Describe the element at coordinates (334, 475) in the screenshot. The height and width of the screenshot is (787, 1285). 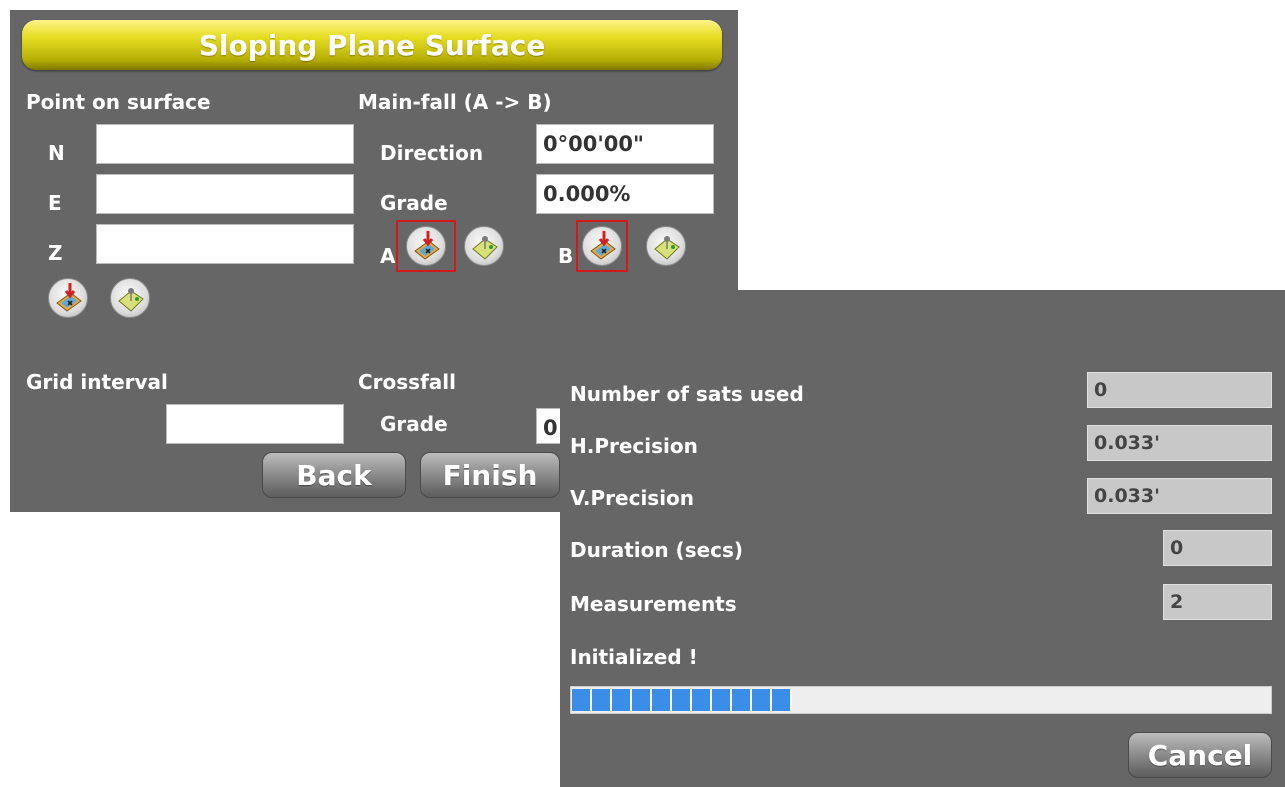
I see `back-button: Back` at that location.